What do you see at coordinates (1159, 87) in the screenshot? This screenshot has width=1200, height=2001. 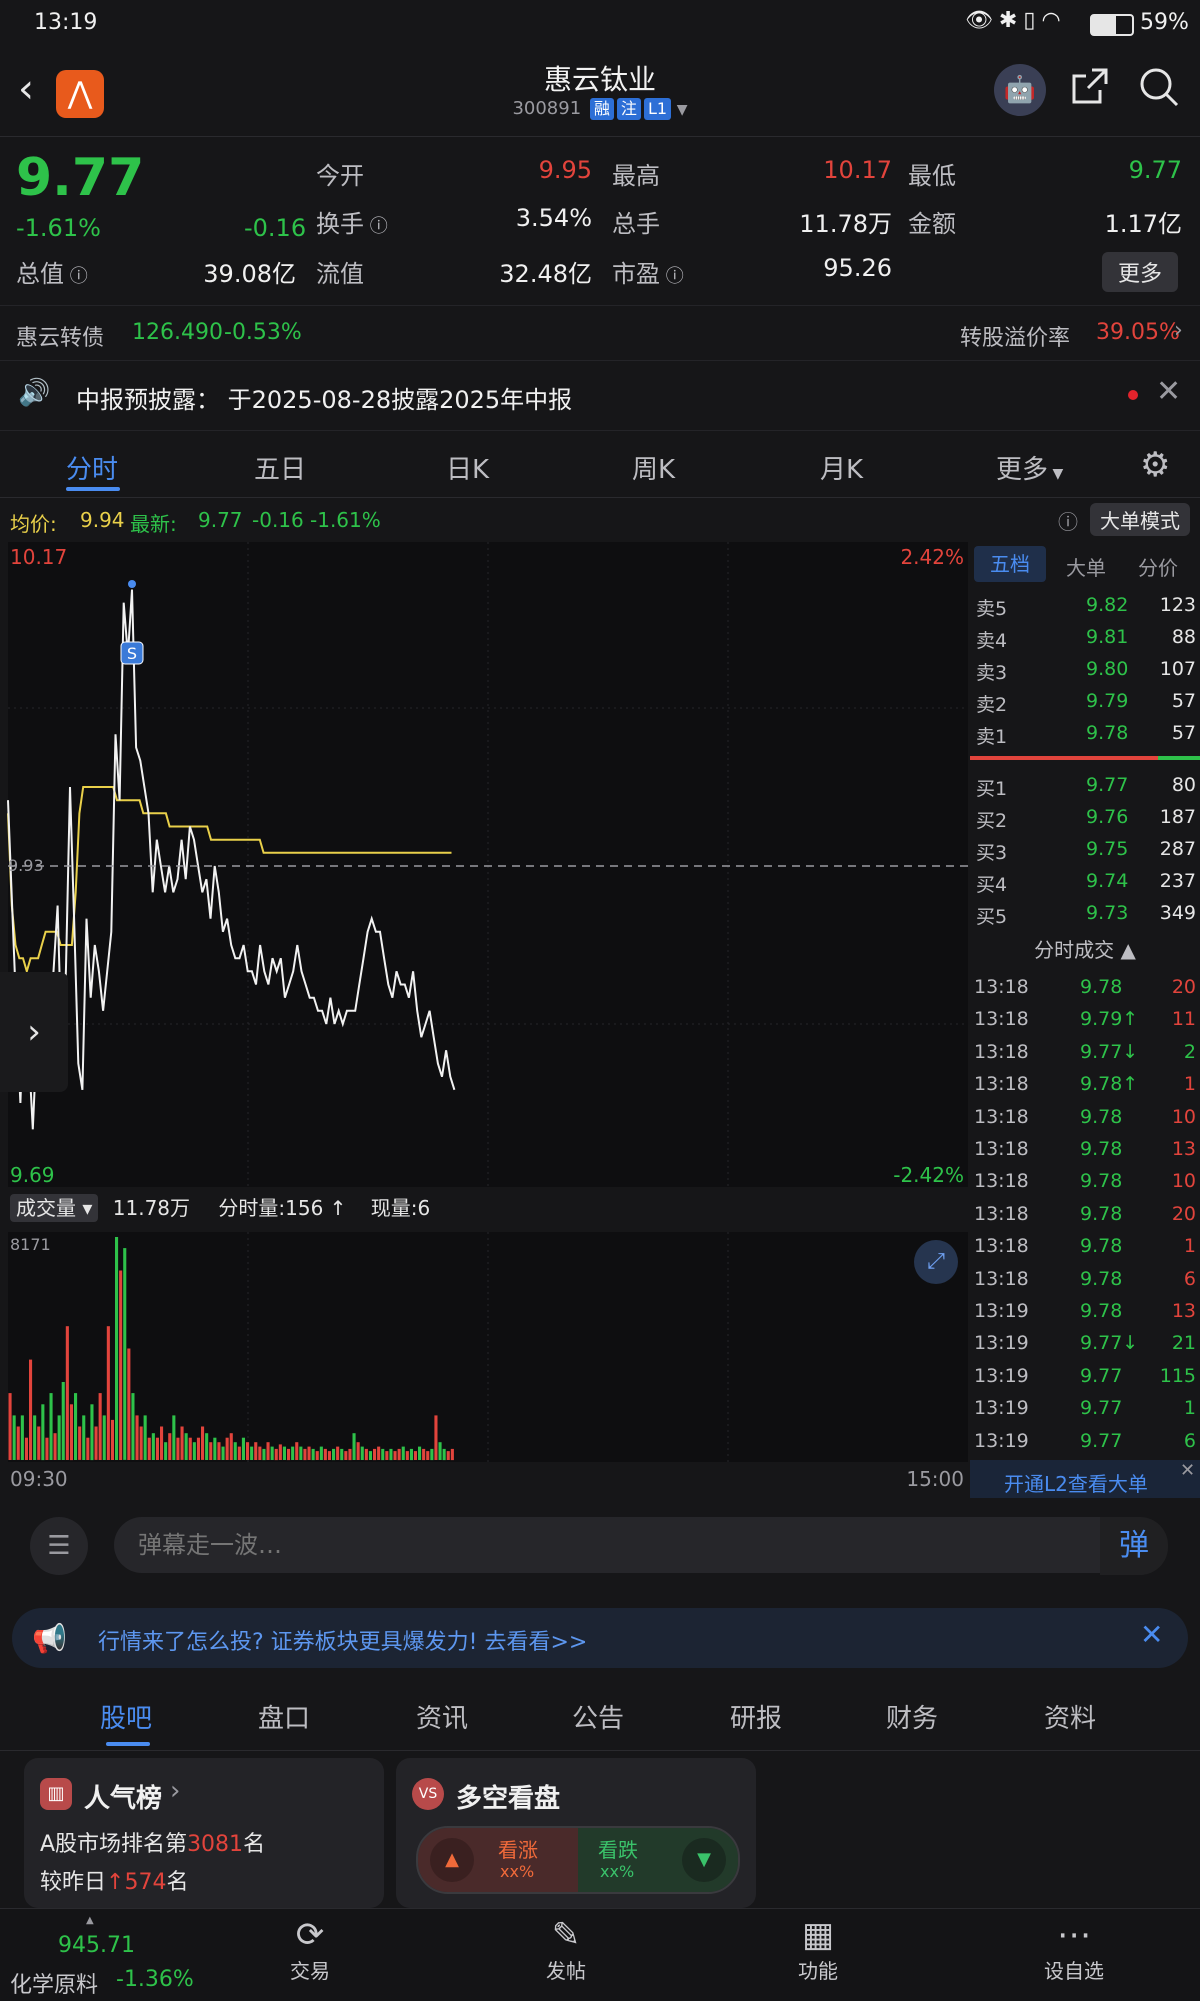 I see `search-icon` at bounding box center [1159, 87].